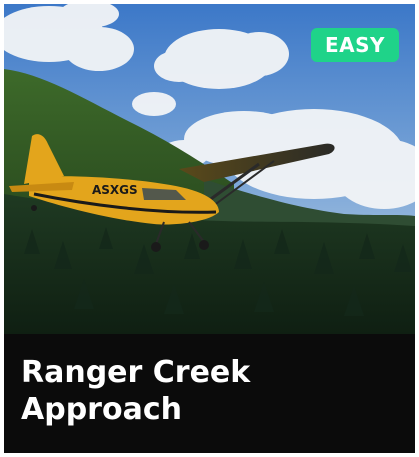 The width and height of the screenshot is (419, 457). What do you see at coordinates (115, 190) in the screenshot?
I see `aircraft-registration: ASXGS` at bounding box center [115, 190].